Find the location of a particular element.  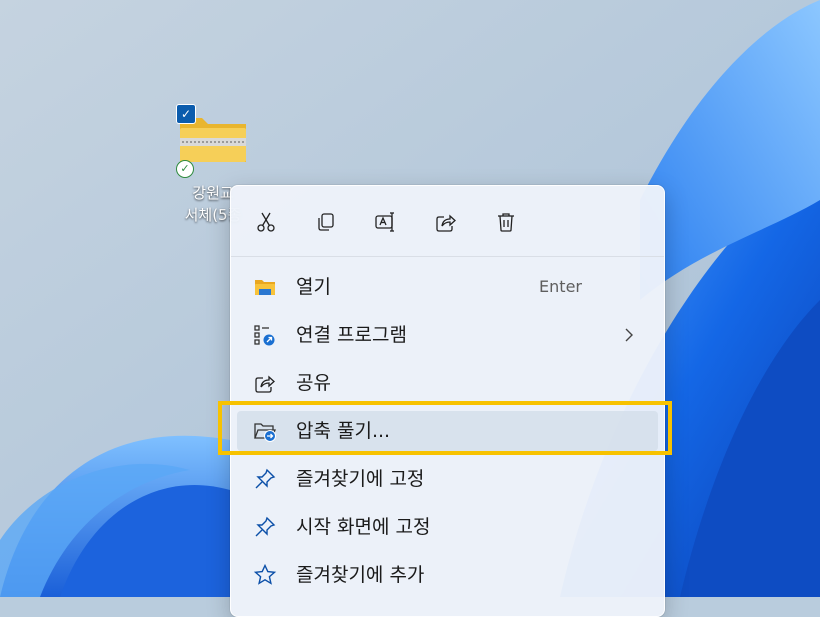

rename-icon is located at coordinates (384, 222).